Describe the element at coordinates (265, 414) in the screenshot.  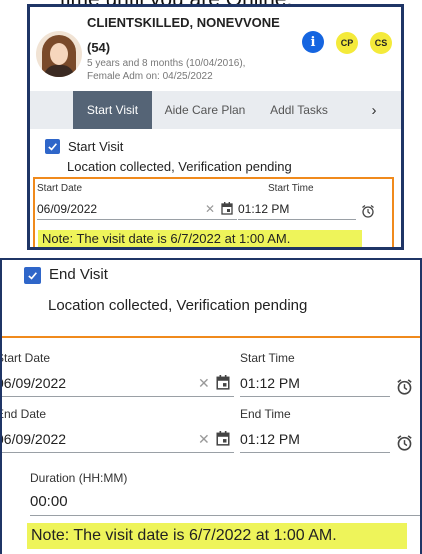
I see `end-time-label: End Time` at that location.